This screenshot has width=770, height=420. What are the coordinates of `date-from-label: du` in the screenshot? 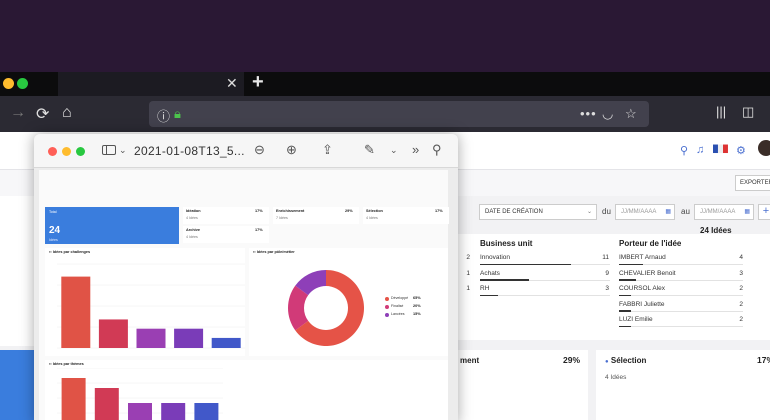 It's located at (606, 211).